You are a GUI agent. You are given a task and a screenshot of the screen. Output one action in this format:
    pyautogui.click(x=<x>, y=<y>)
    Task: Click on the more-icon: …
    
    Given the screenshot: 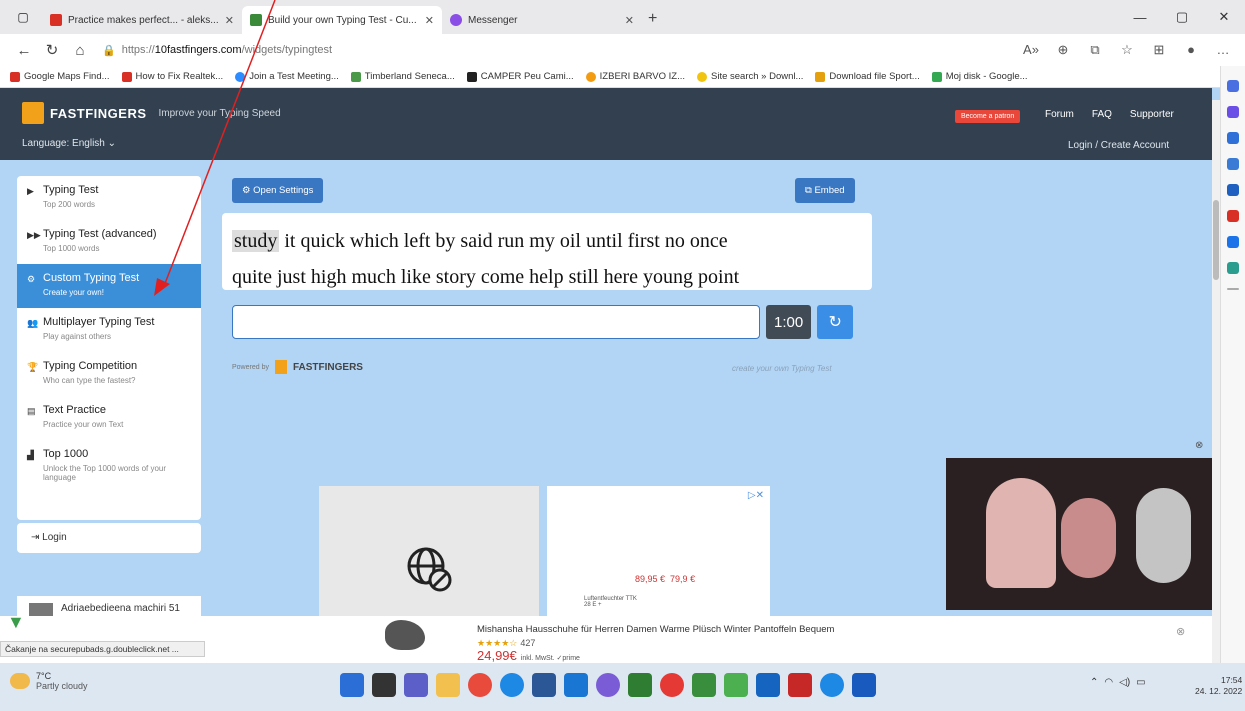 What is the action you would take?
    pyautogui.click(x=1223, y=50)
    